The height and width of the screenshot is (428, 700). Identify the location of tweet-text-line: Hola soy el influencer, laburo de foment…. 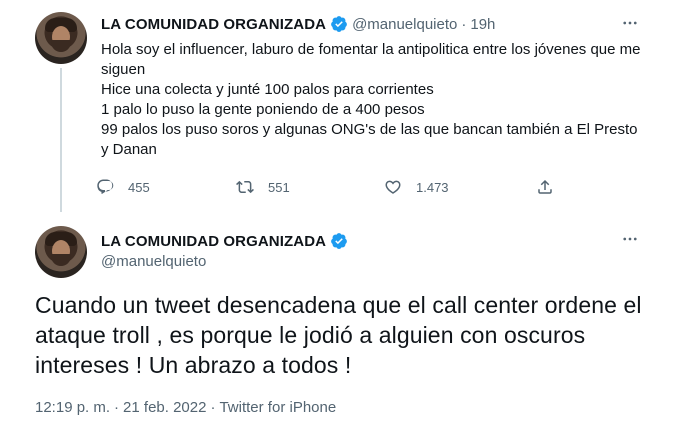
(371, 59).